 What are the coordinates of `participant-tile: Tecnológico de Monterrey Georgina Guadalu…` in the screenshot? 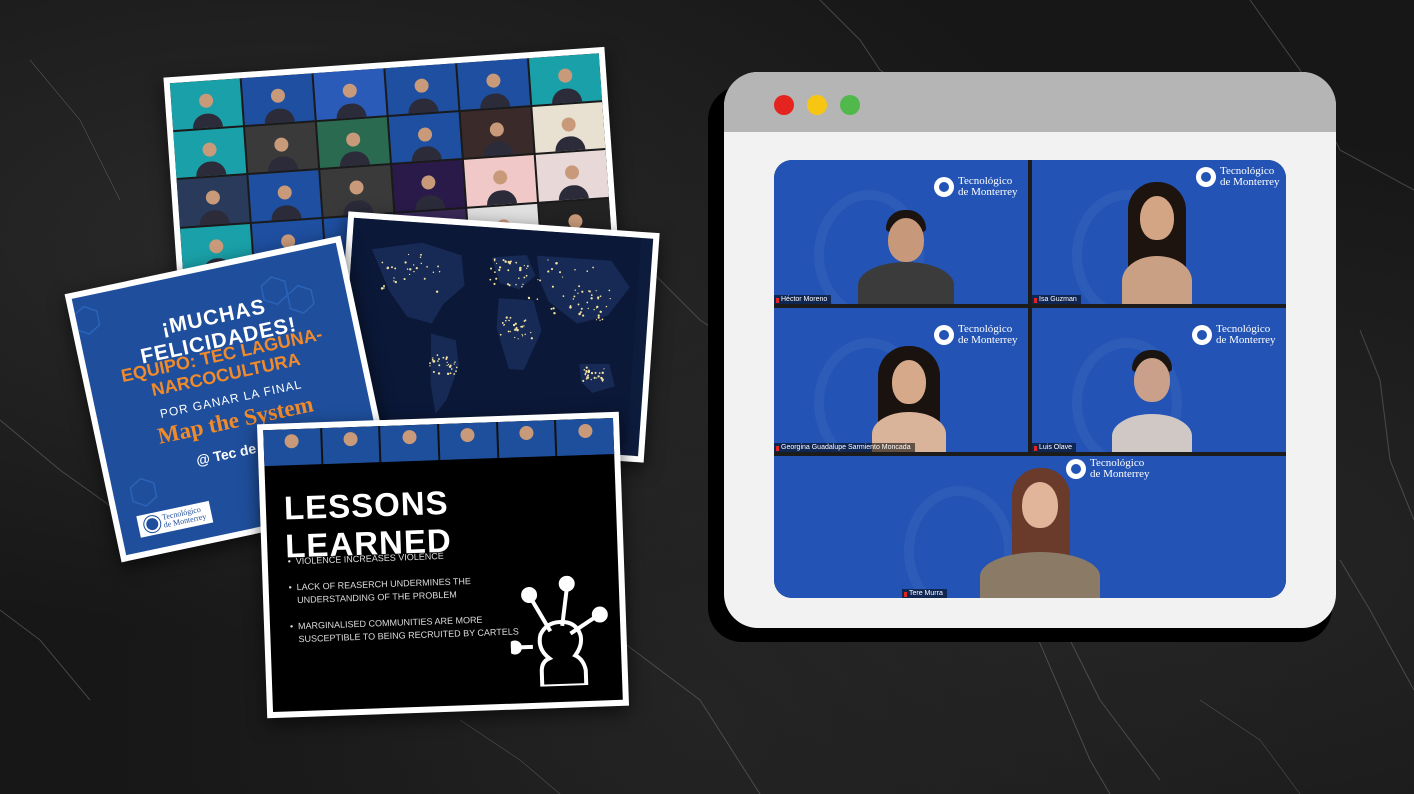 It's located at (901, 380).